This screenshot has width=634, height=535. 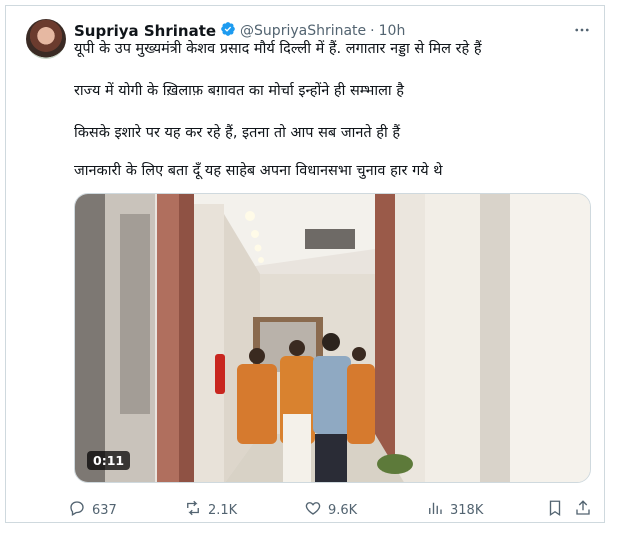 I want to click on like-count: 9.6K, so click(x=343, y=510).